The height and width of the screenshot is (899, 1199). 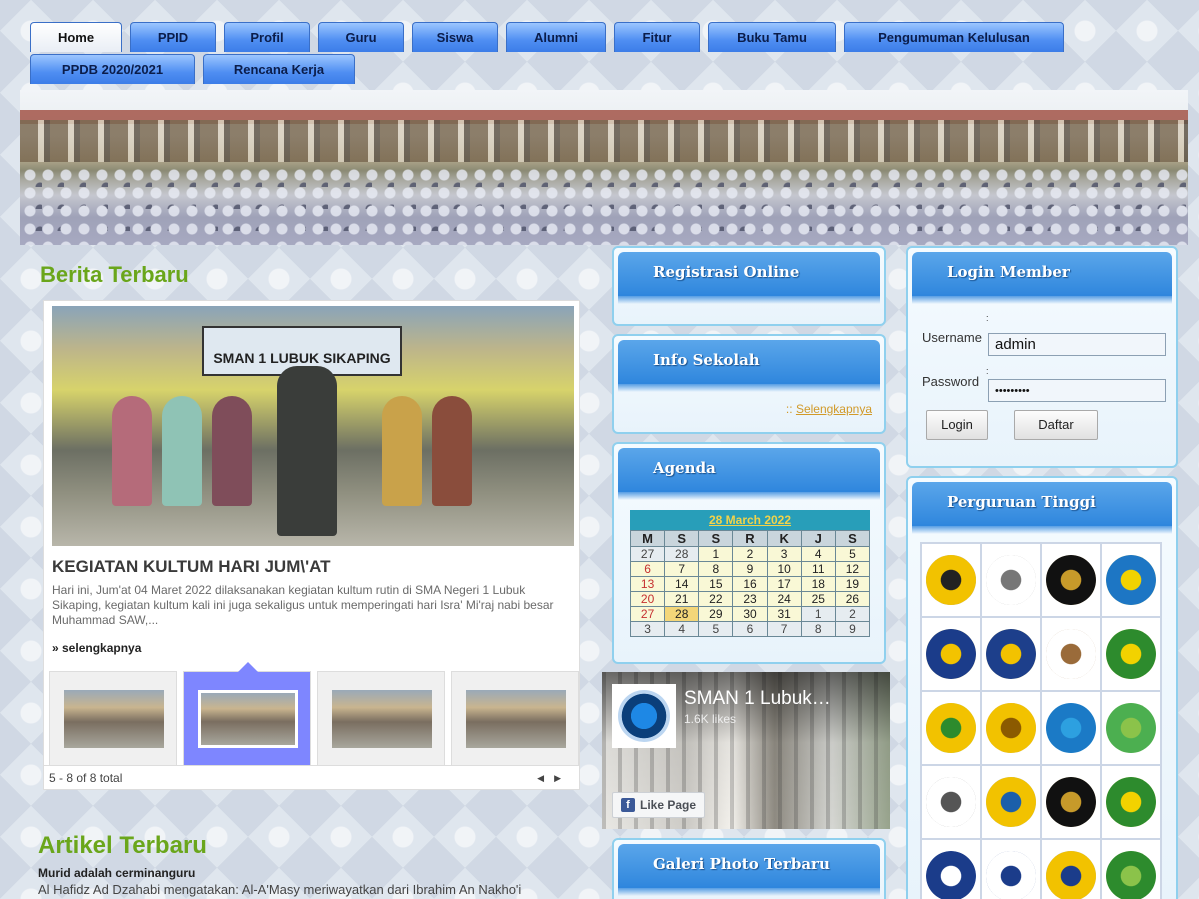 What do you see at coordinates (784, 614) in the screenshot?
I see `calendar-day-cell: 31` at bounding box center [784, 614].